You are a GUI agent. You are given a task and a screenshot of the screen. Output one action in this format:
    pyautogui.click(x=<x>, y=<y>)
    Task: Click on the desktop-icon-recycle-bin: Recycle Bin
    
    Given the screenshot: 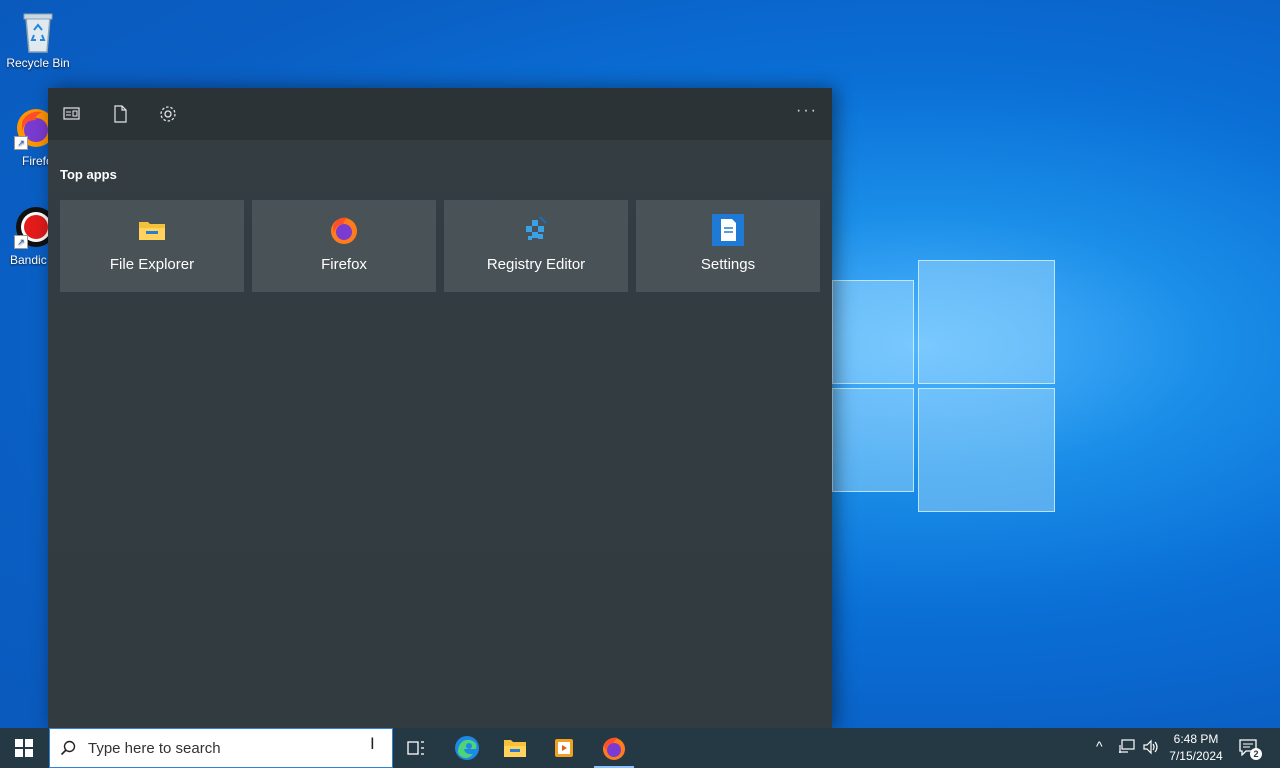 What is the action you would take?
    pyautogui.click(x=38, y=39)
    